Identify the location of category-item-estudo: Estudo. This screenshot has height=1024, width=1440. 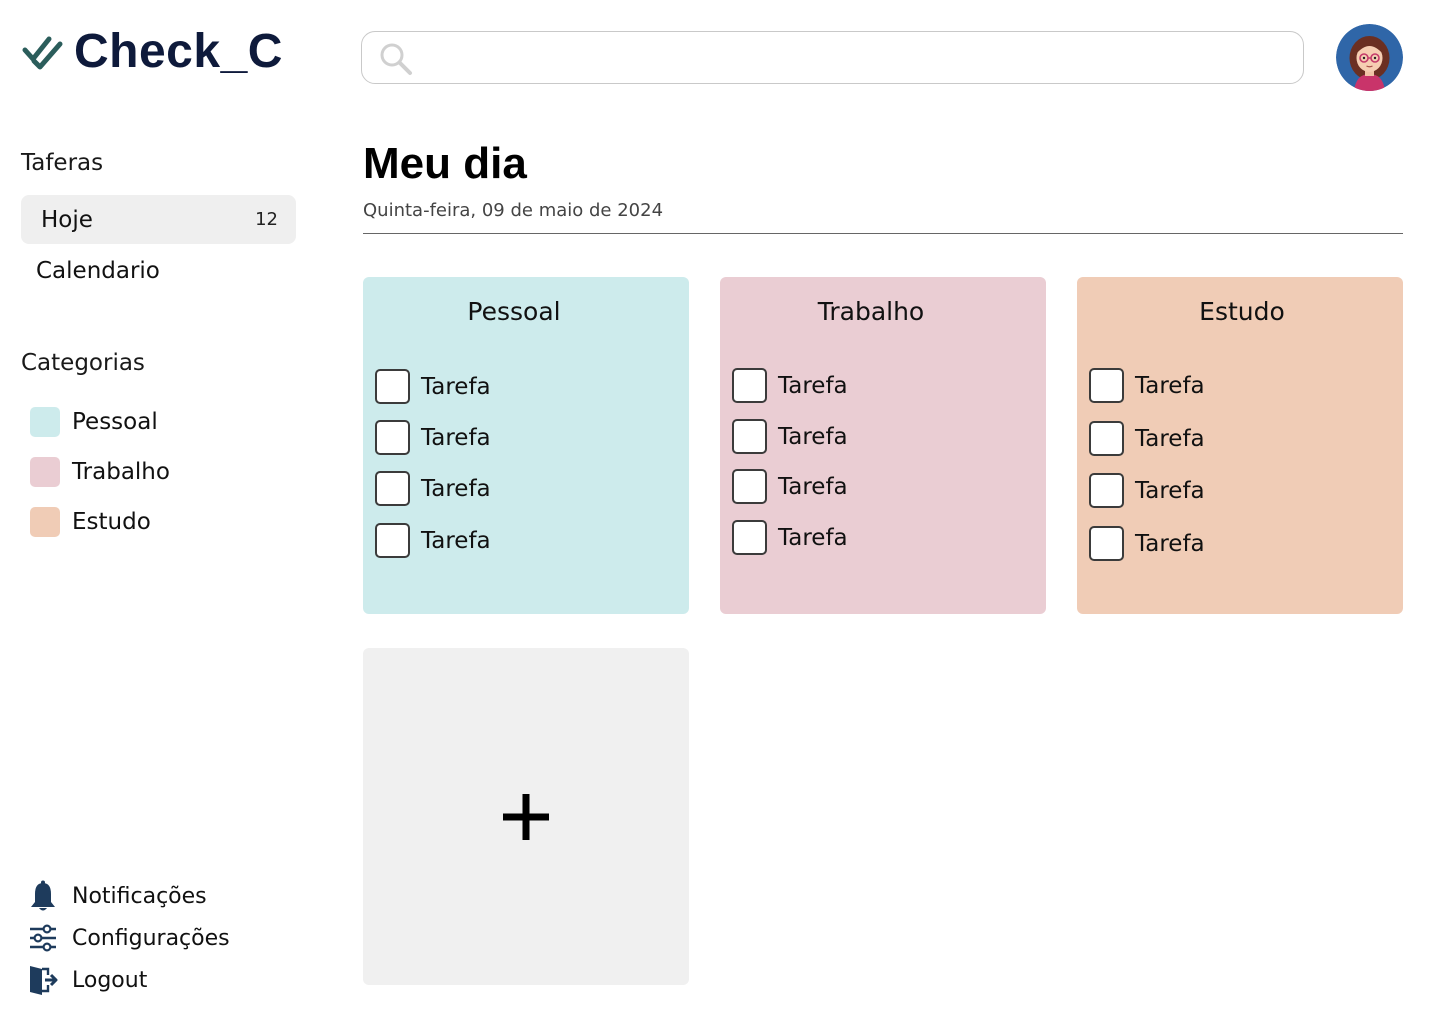
(90, 522).